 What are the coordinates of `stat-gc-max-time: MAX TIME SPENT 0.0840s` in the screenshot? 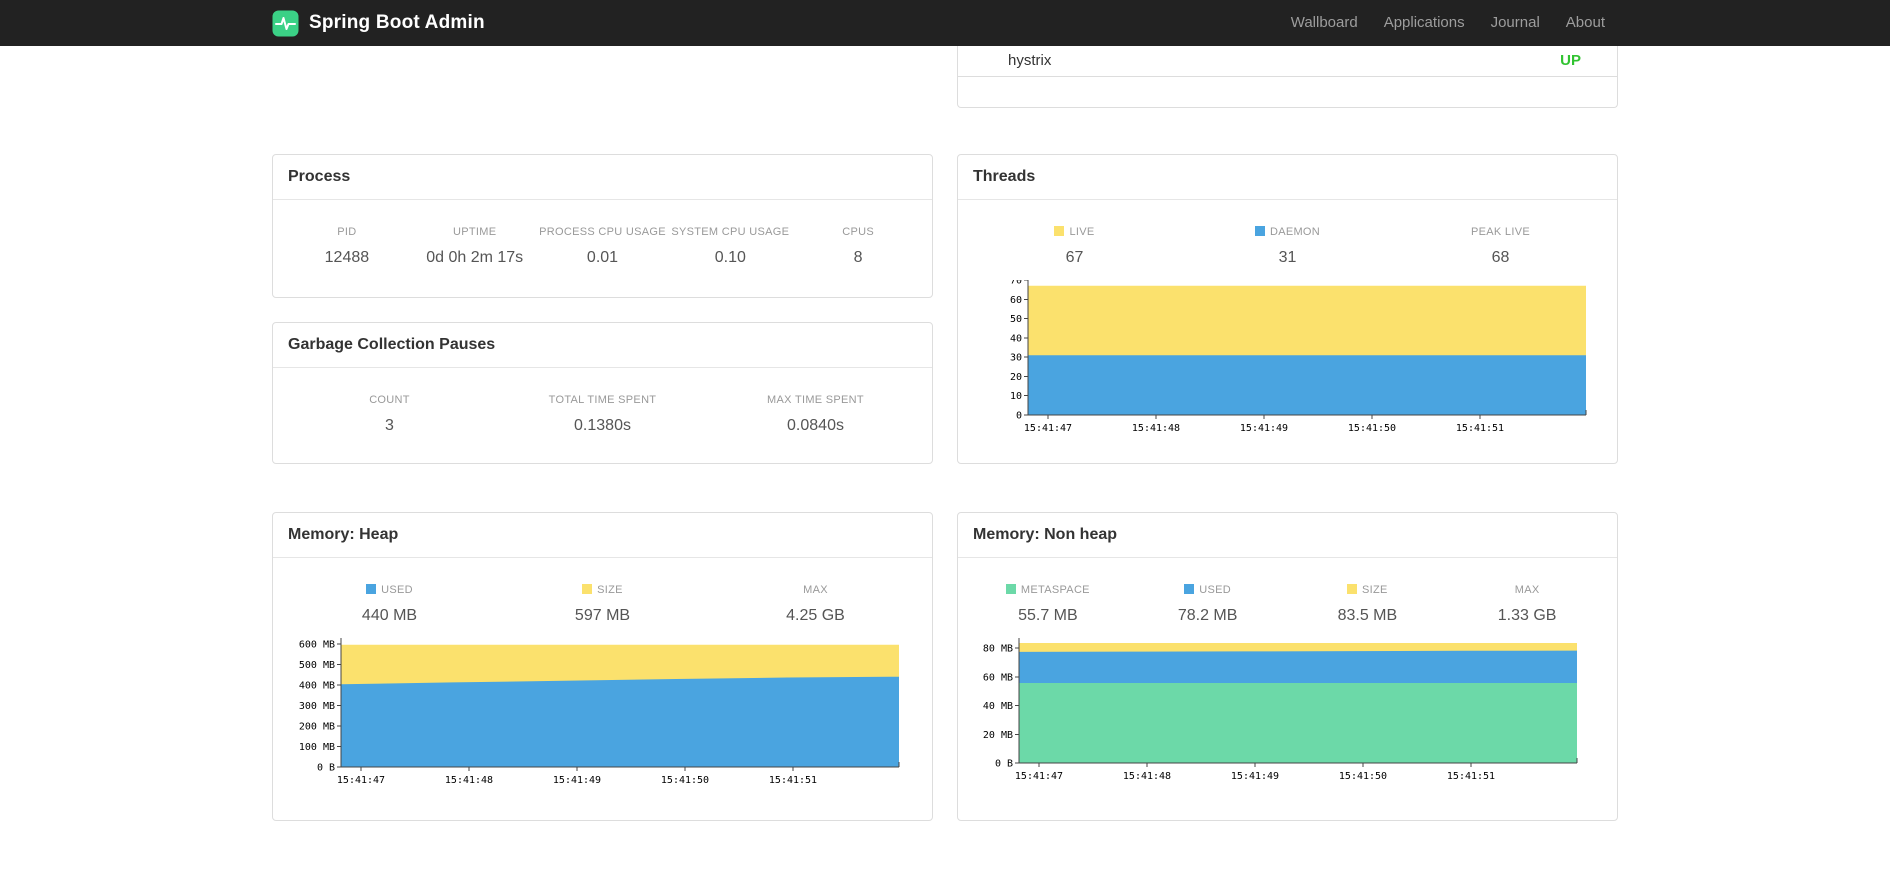 It's located at (815, 414).